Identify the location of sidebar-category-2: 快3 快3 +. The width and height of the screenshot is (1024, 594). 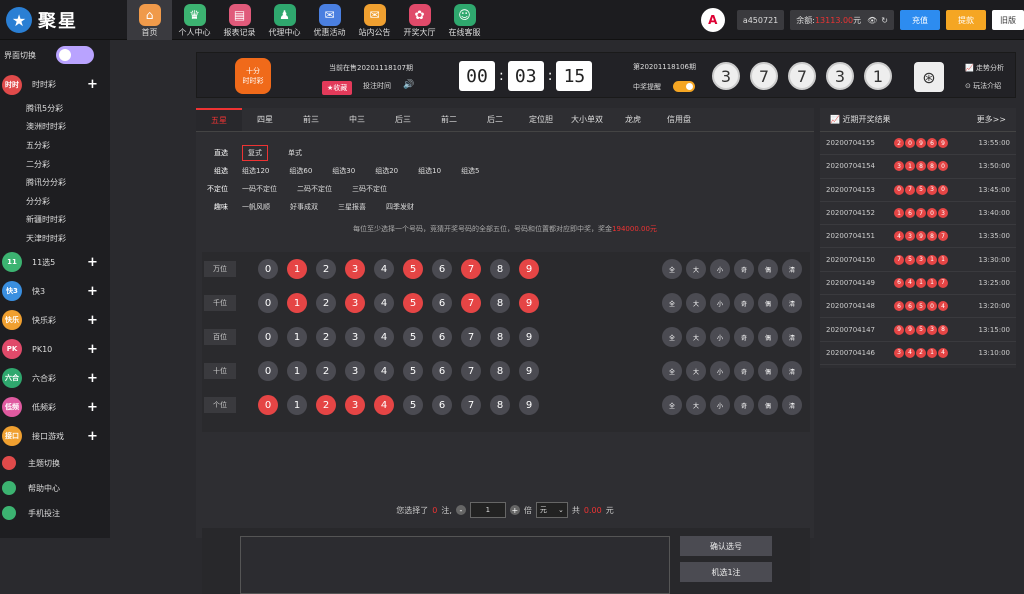
(55, 291).